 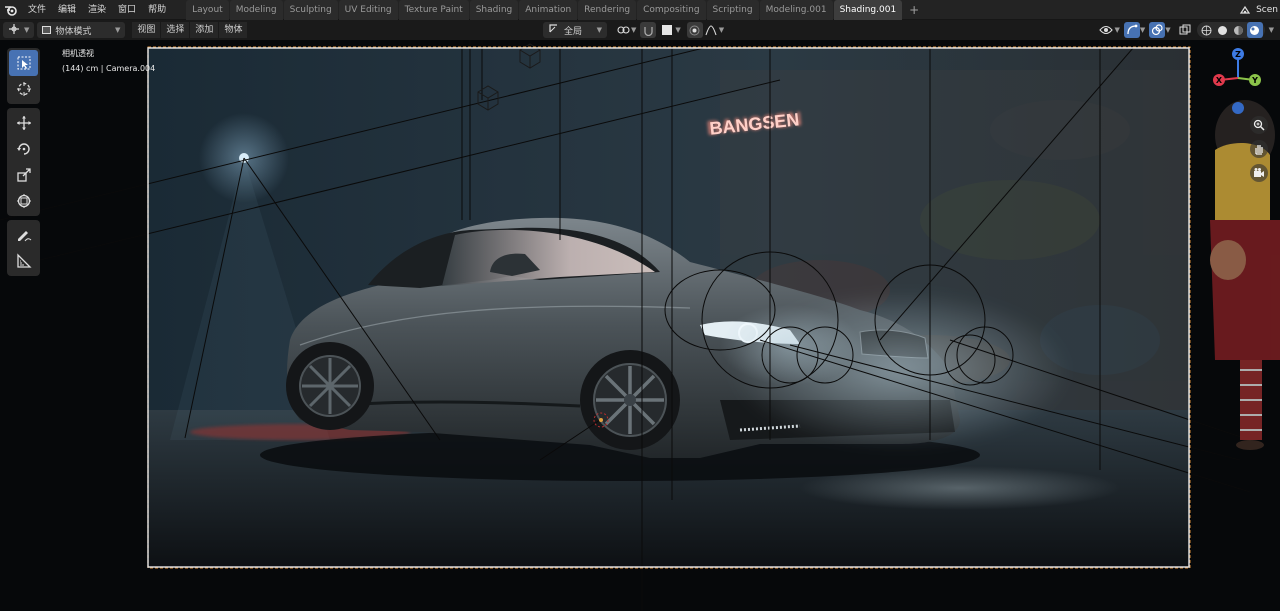 I want to click on tab-scripting: Scripting, so click(x=732, y=10).